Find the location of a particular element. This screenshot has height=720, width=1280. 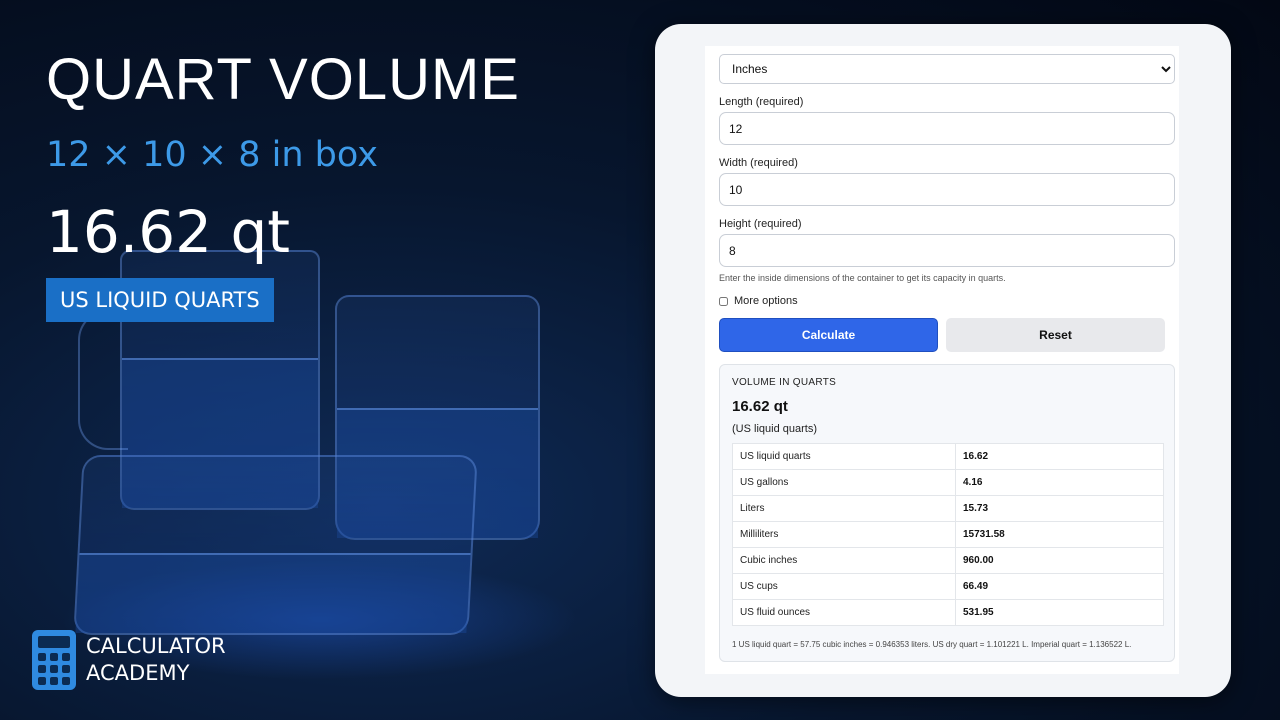

brand-line-1: CALCULATOR is located at coordinates (156, 646).